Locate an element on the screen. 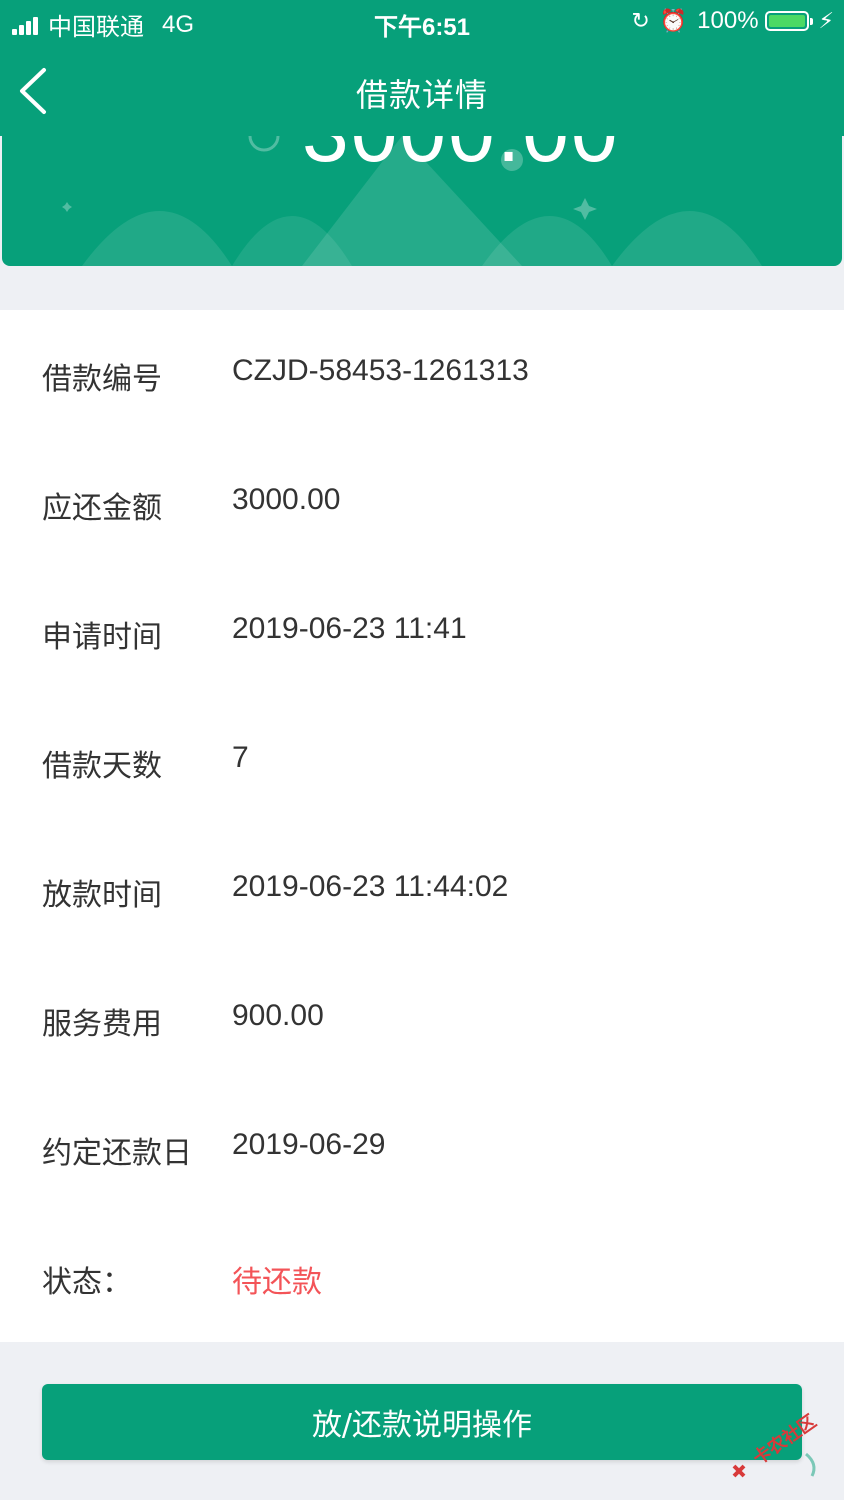  detail-row-disburse-time: 放款时间 2019-06-23 11:44:02 is located at coordinates (422, 890).